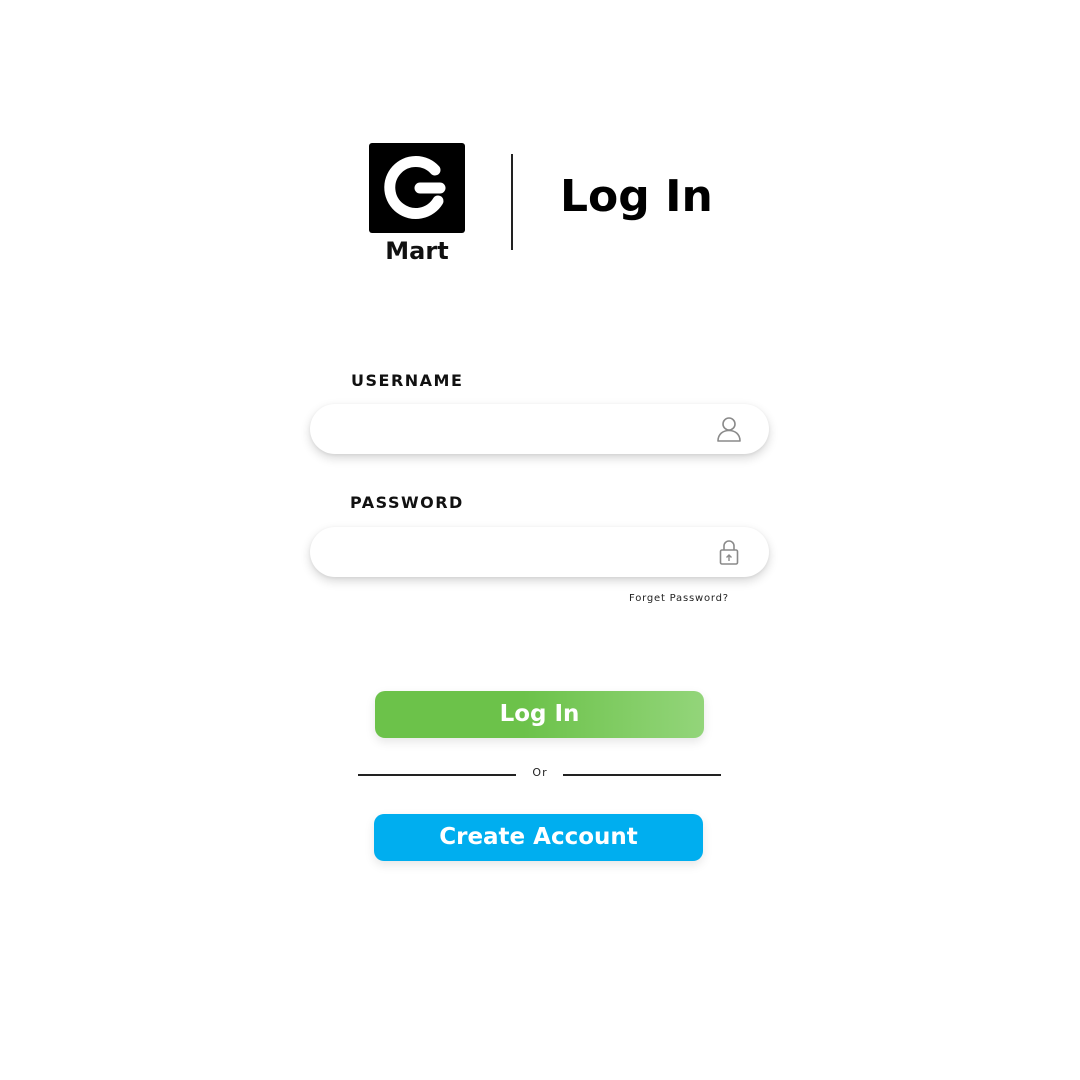 Image resolution: width=1080 pixels, height=1080 pixels. I want to click on separator-line-left, so click(437, 775).